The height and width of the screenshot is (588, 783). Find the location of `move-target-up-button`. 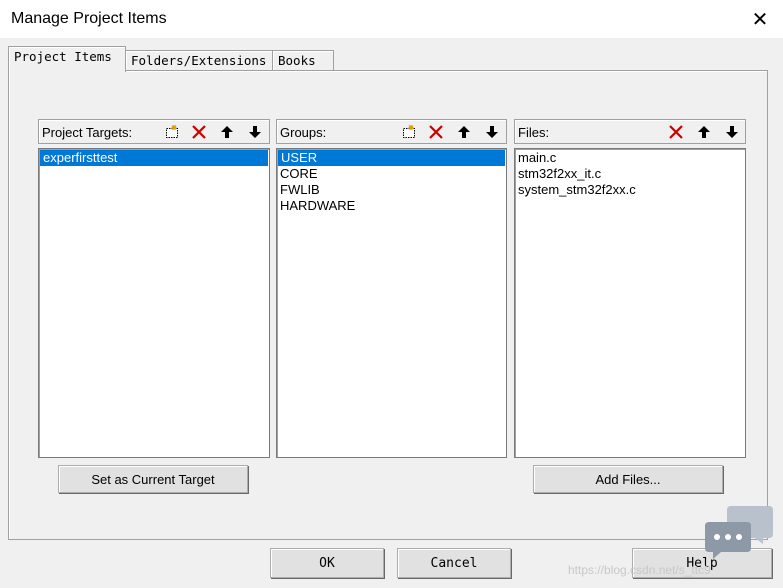

move-target-up-button is located at coordinates (227, 131).